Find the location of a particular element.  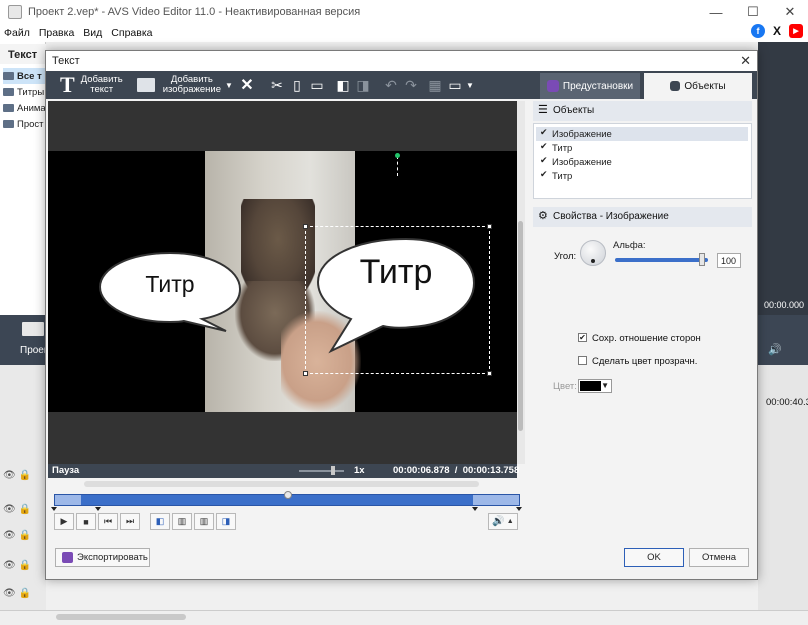

copy-icon: ▯ is located at coordinates (297, 85).